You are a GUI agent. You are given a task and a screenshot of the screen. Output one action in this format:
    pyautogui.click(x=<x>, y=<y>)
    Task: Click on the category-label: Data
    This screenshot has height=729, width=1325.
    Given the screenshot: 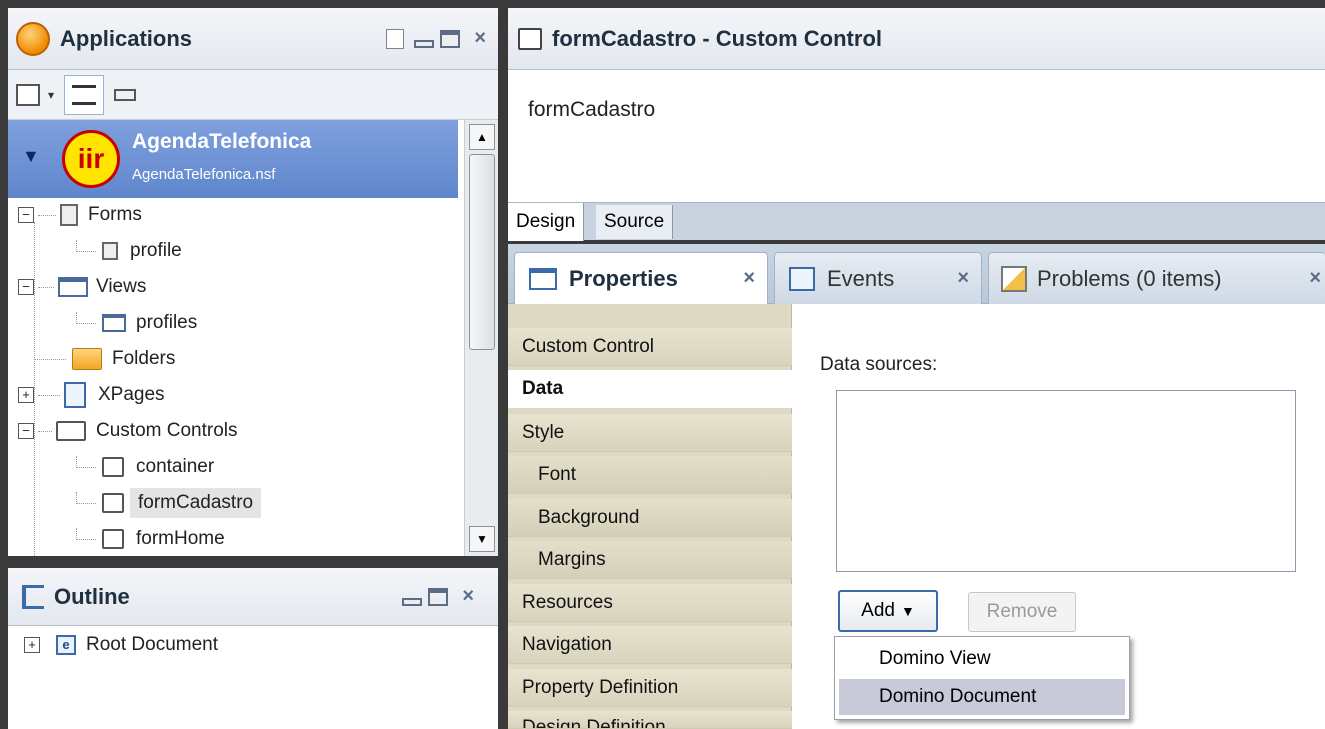 What is the action you would take?
    pyautogui.click(x=543, y=388)
    